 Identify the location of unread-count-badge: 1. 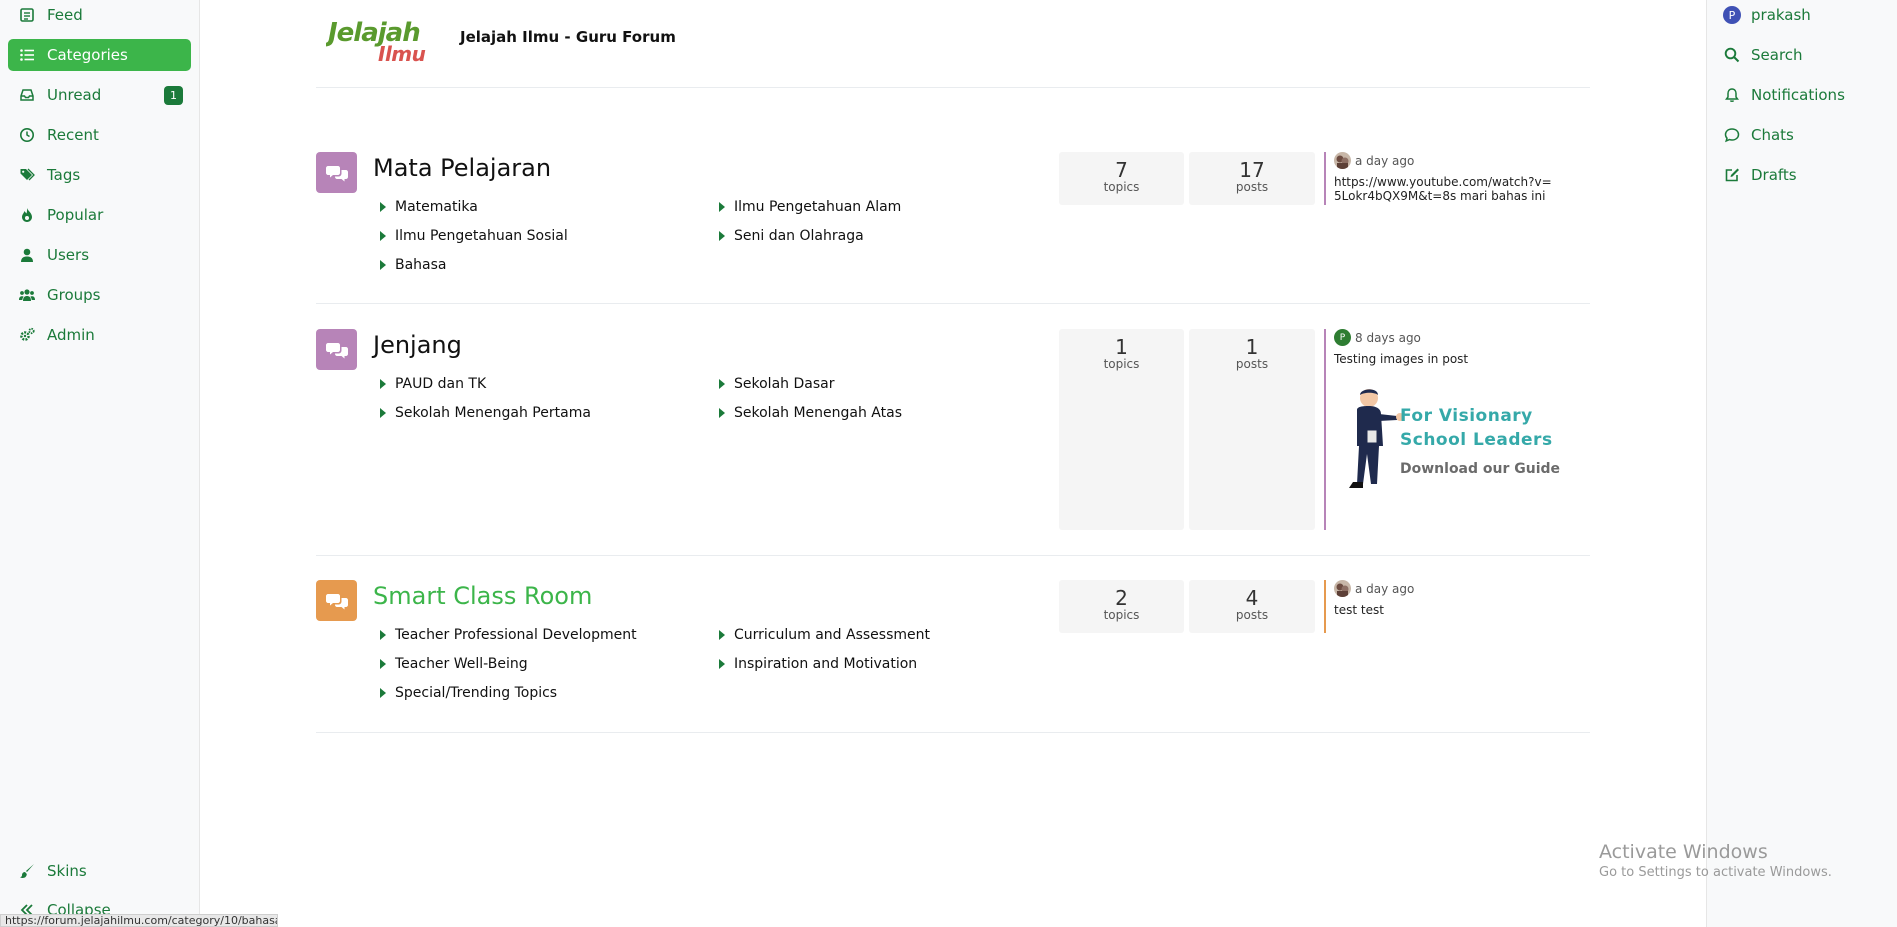
(173, 95).